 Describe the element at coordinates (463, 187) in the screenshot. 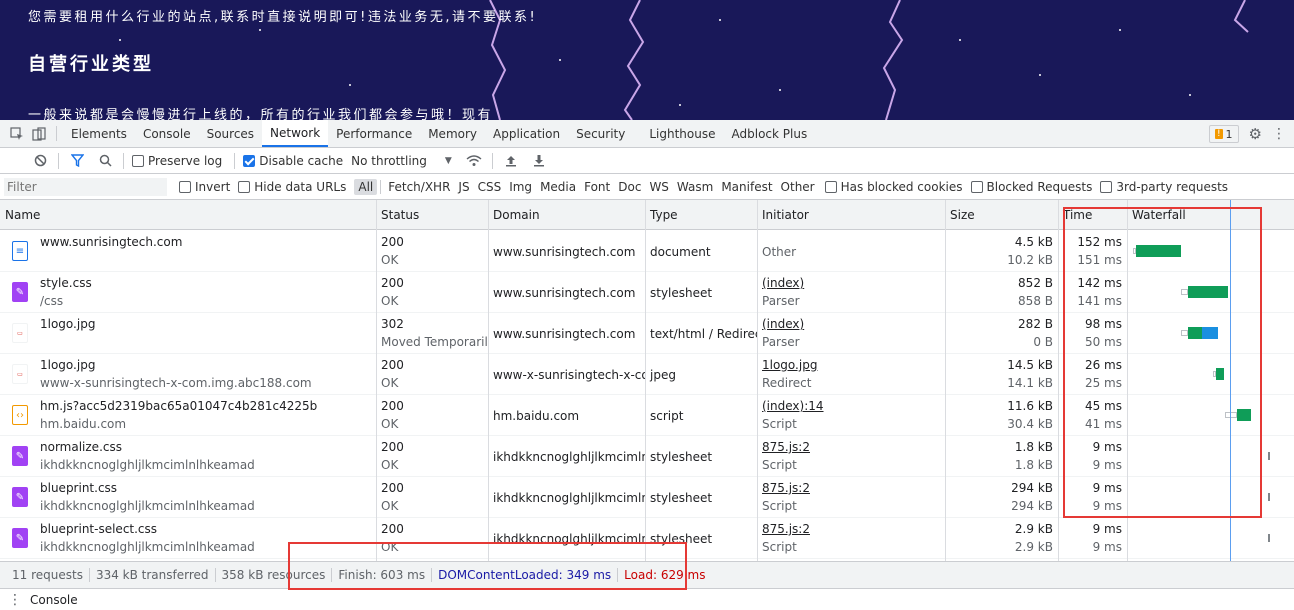

I see `type-filter-js: JS` at that location.